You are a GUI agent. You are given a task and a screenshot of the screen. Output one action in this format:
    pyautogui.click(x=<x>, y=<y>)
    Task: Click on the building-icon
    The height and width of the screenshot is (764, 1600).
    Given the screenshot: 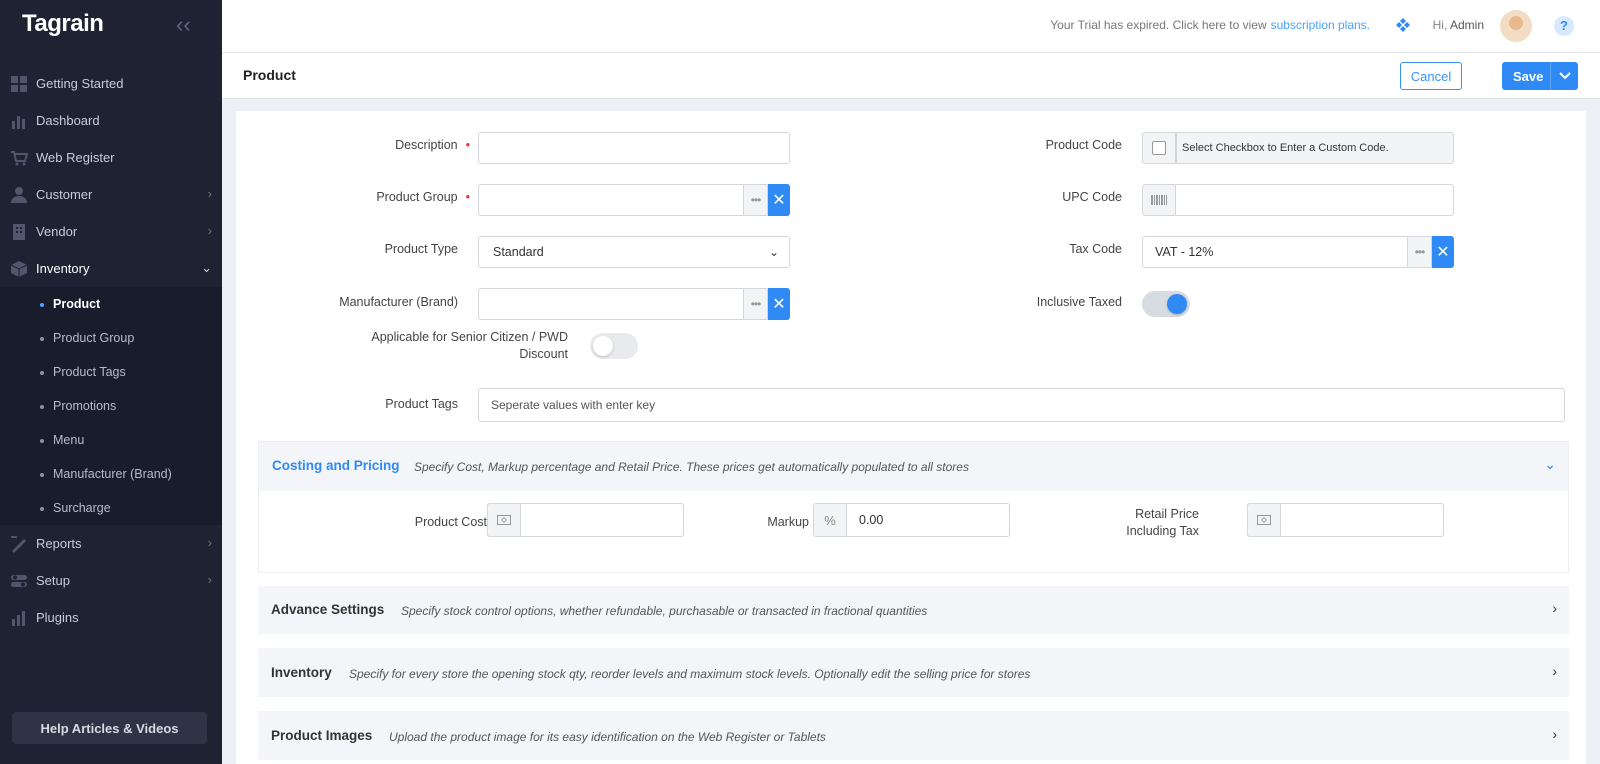 What is the action you would take?
    pyautogui.click(x=19, y=231)
    